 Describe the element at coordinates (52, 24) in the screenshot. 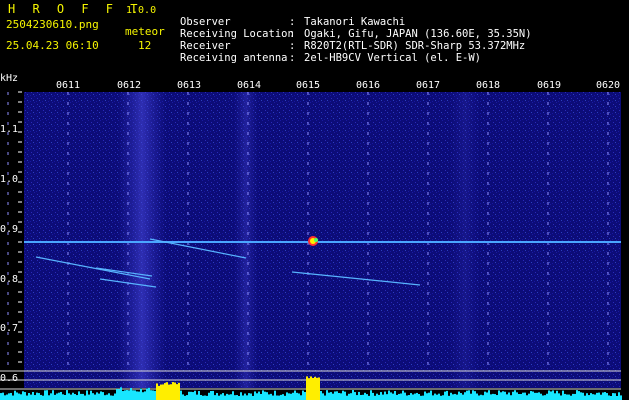

I see `image-filename: 2504230610.png` at that location.